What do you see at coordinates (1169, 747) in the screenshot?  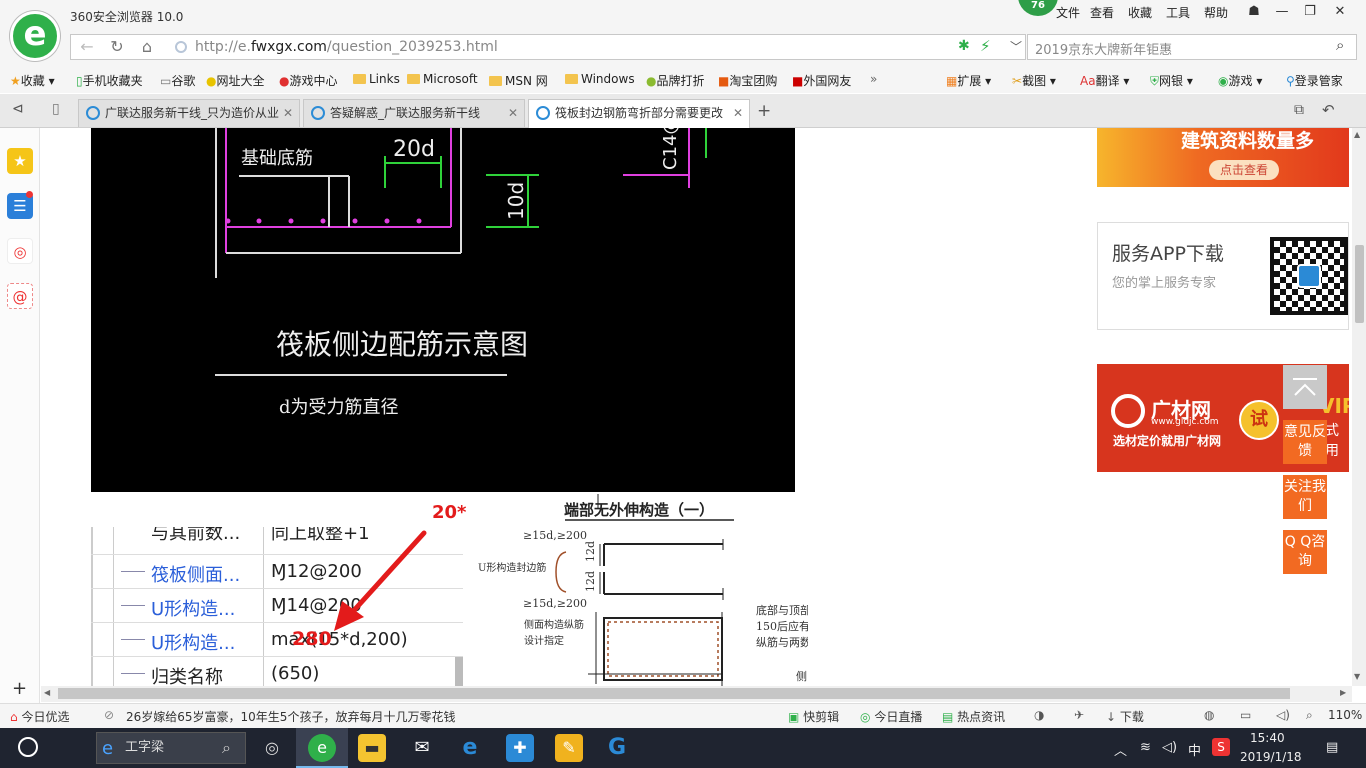 I see `speaker-icon: ◁)` at bounding box center [1169, 747].